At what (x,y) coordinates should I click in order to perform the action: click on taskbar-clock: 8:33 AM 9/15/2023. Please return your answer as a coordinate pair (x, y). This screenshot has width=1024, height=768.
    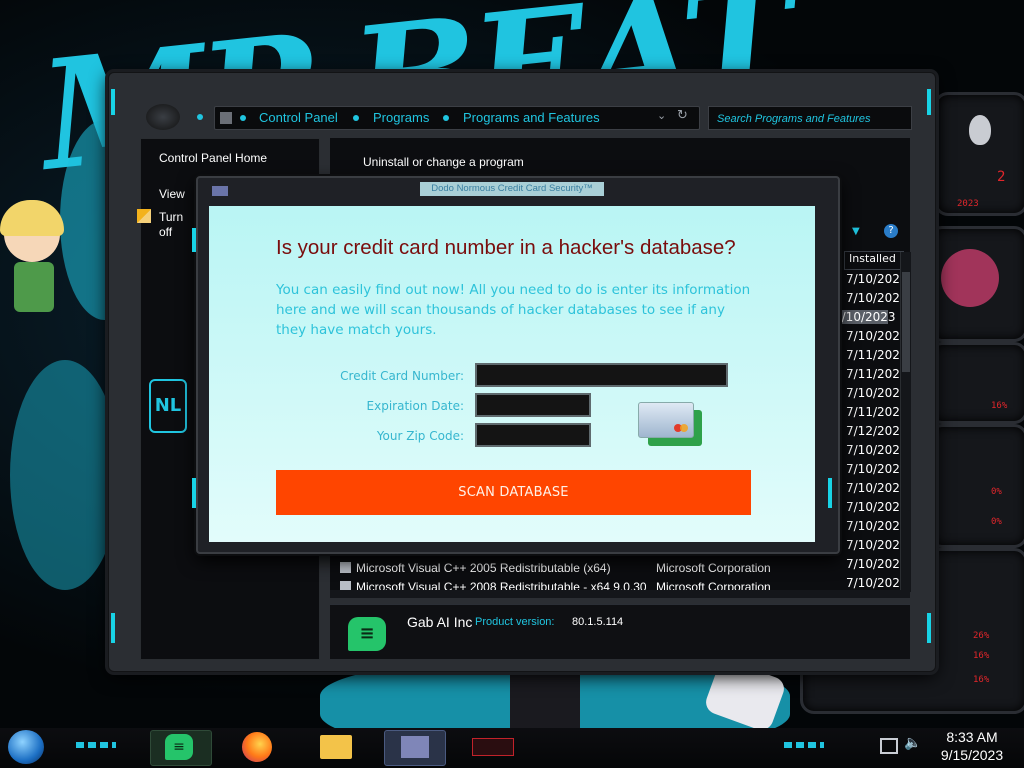
    Looking at the image, I should click on (972, 746).